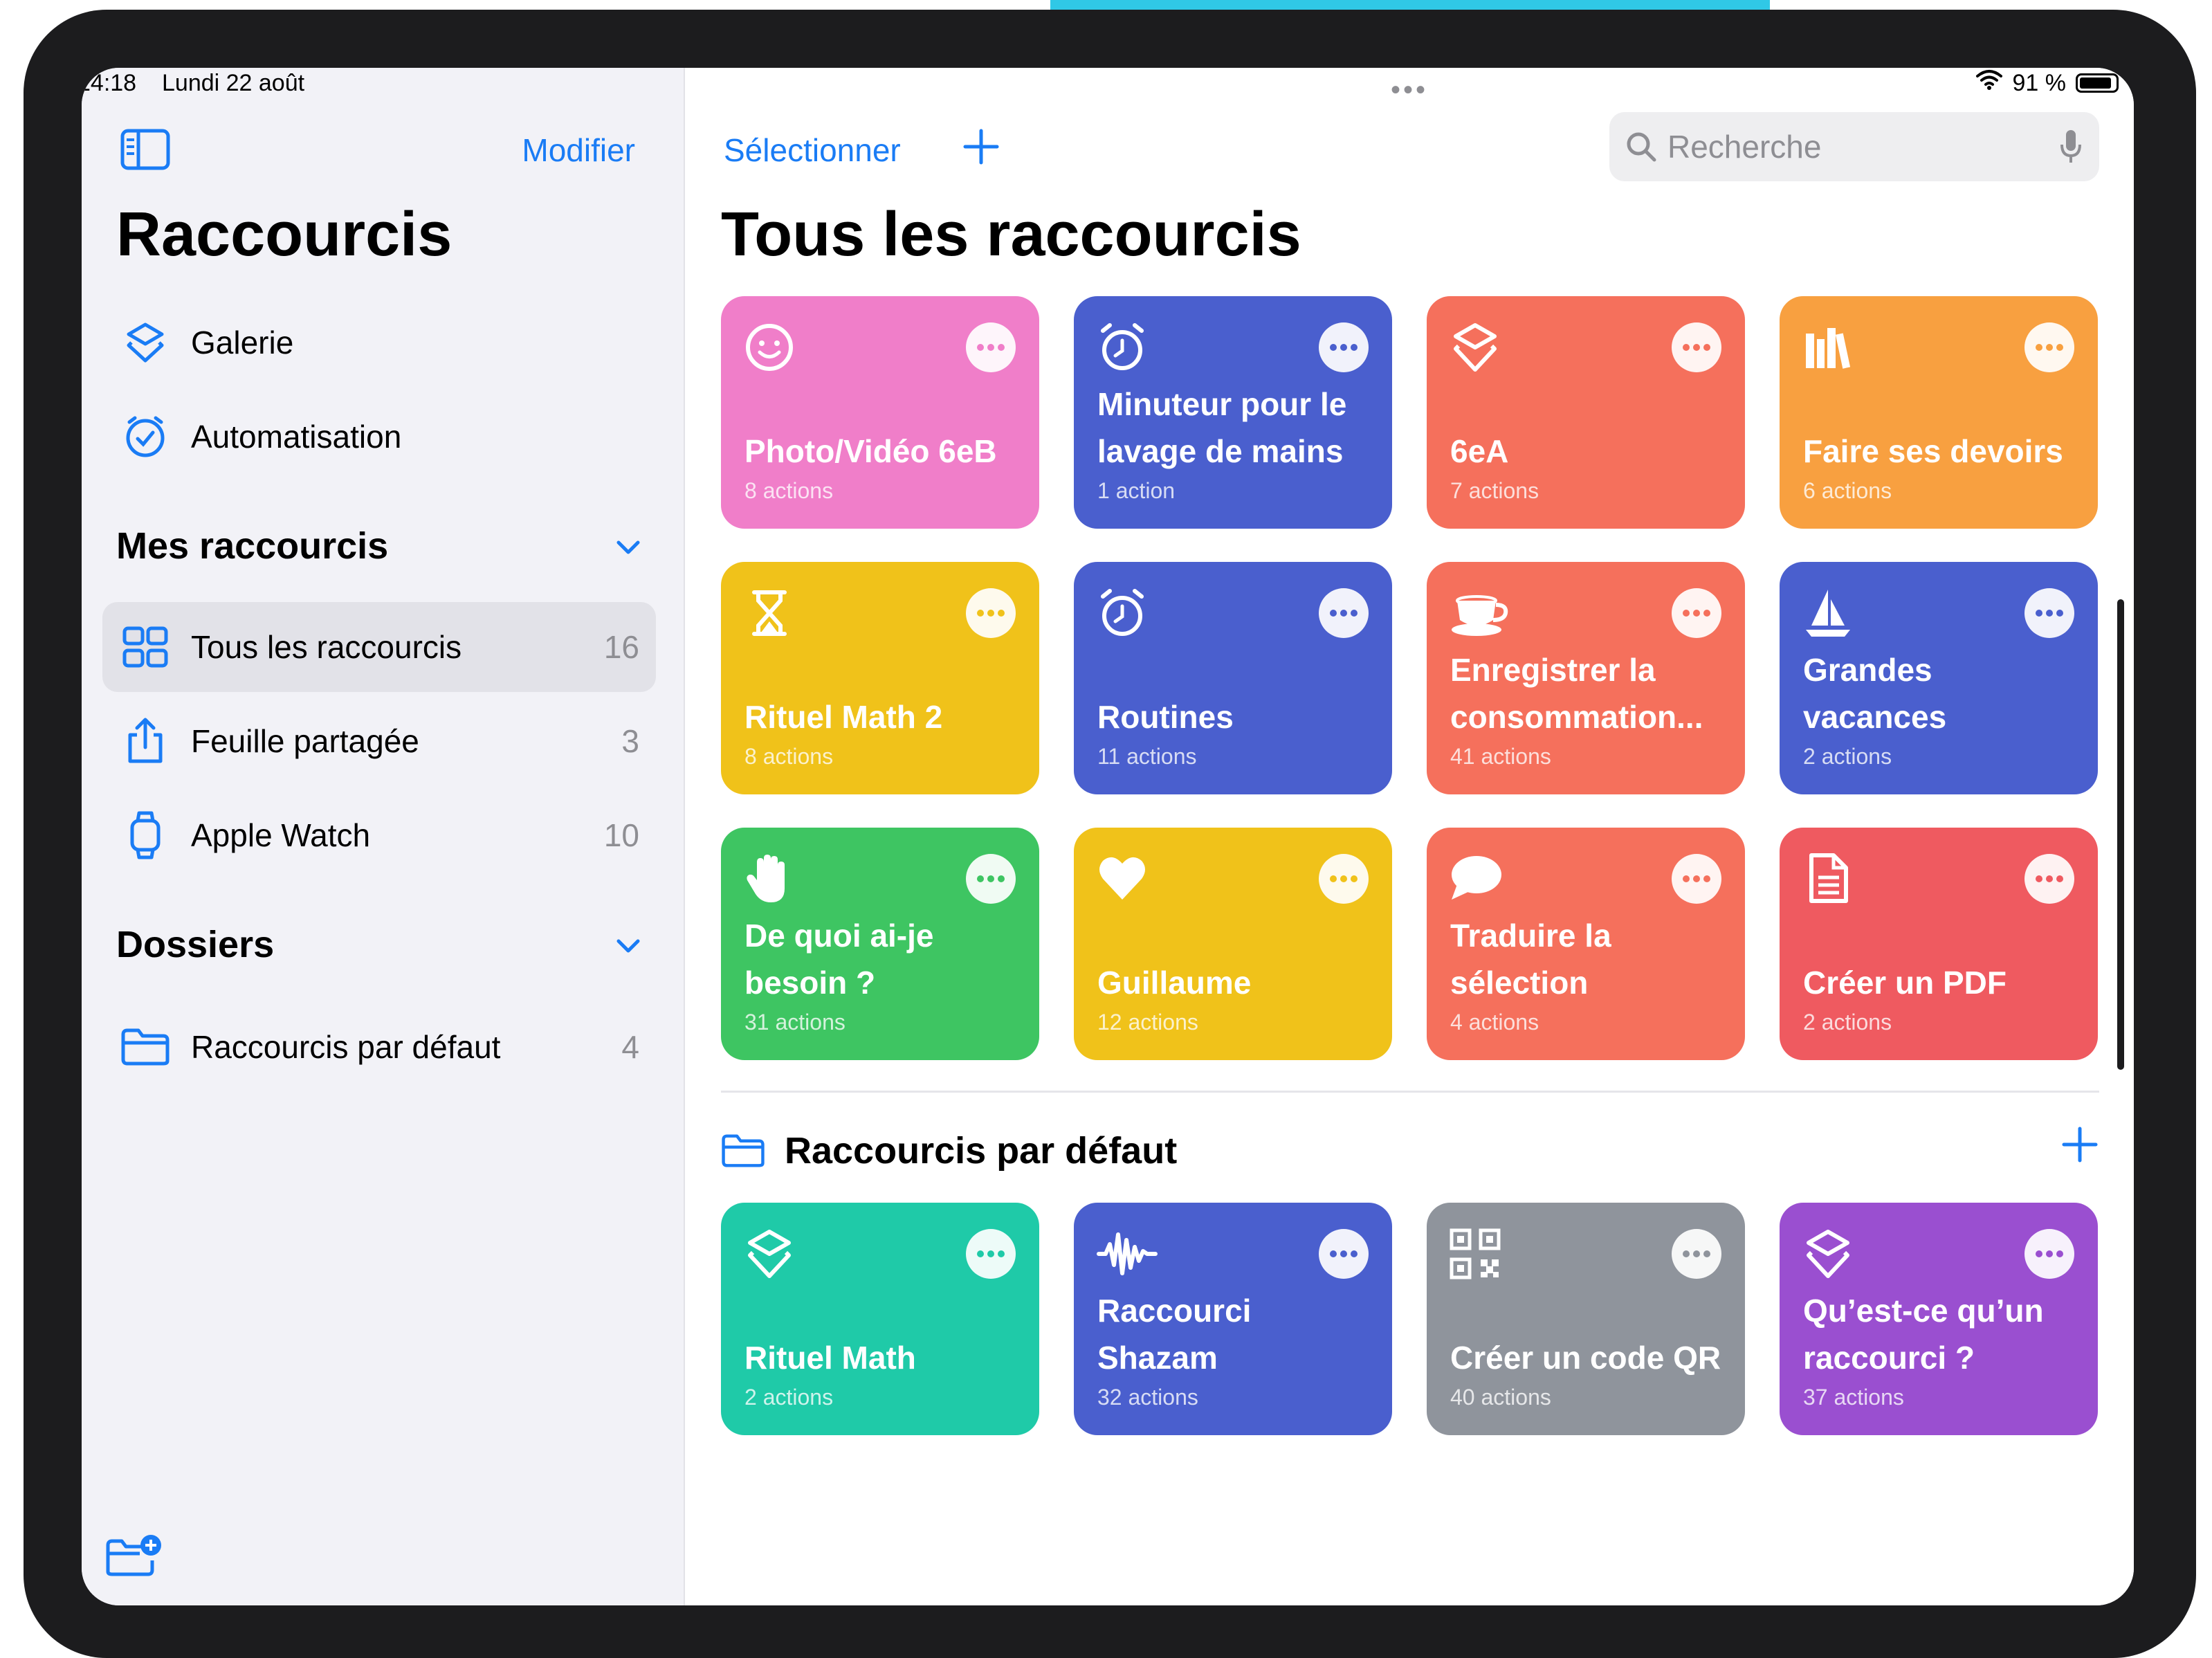  I want to click on sidebar-item-tous-les-raccourcis: Tous les raccourcis 16, so click(379, 647).